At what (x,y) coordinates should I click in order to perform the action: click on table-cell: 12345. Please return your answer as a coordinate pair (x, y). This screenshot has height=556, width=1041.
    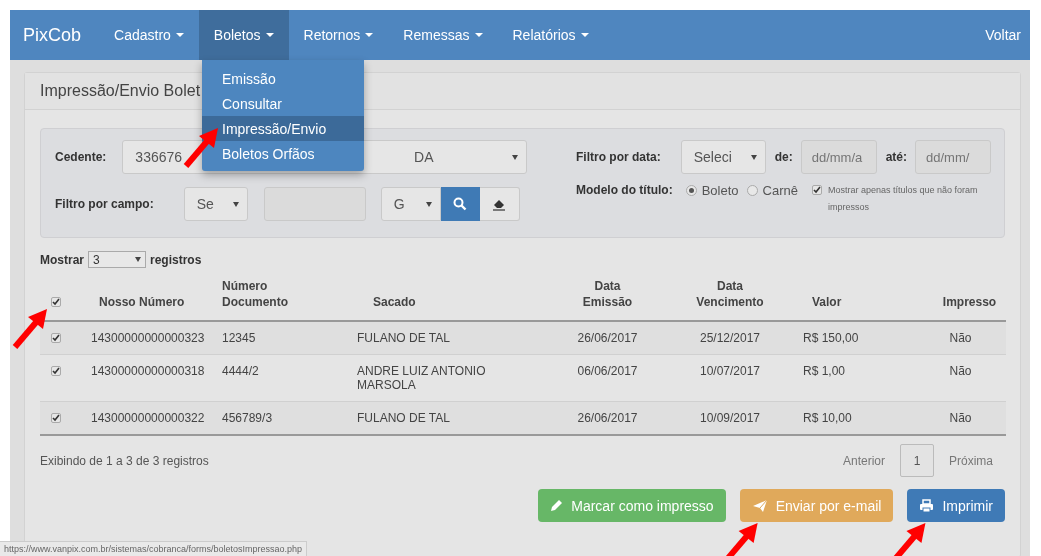
    Looking at the image, I should click on (239, 338).